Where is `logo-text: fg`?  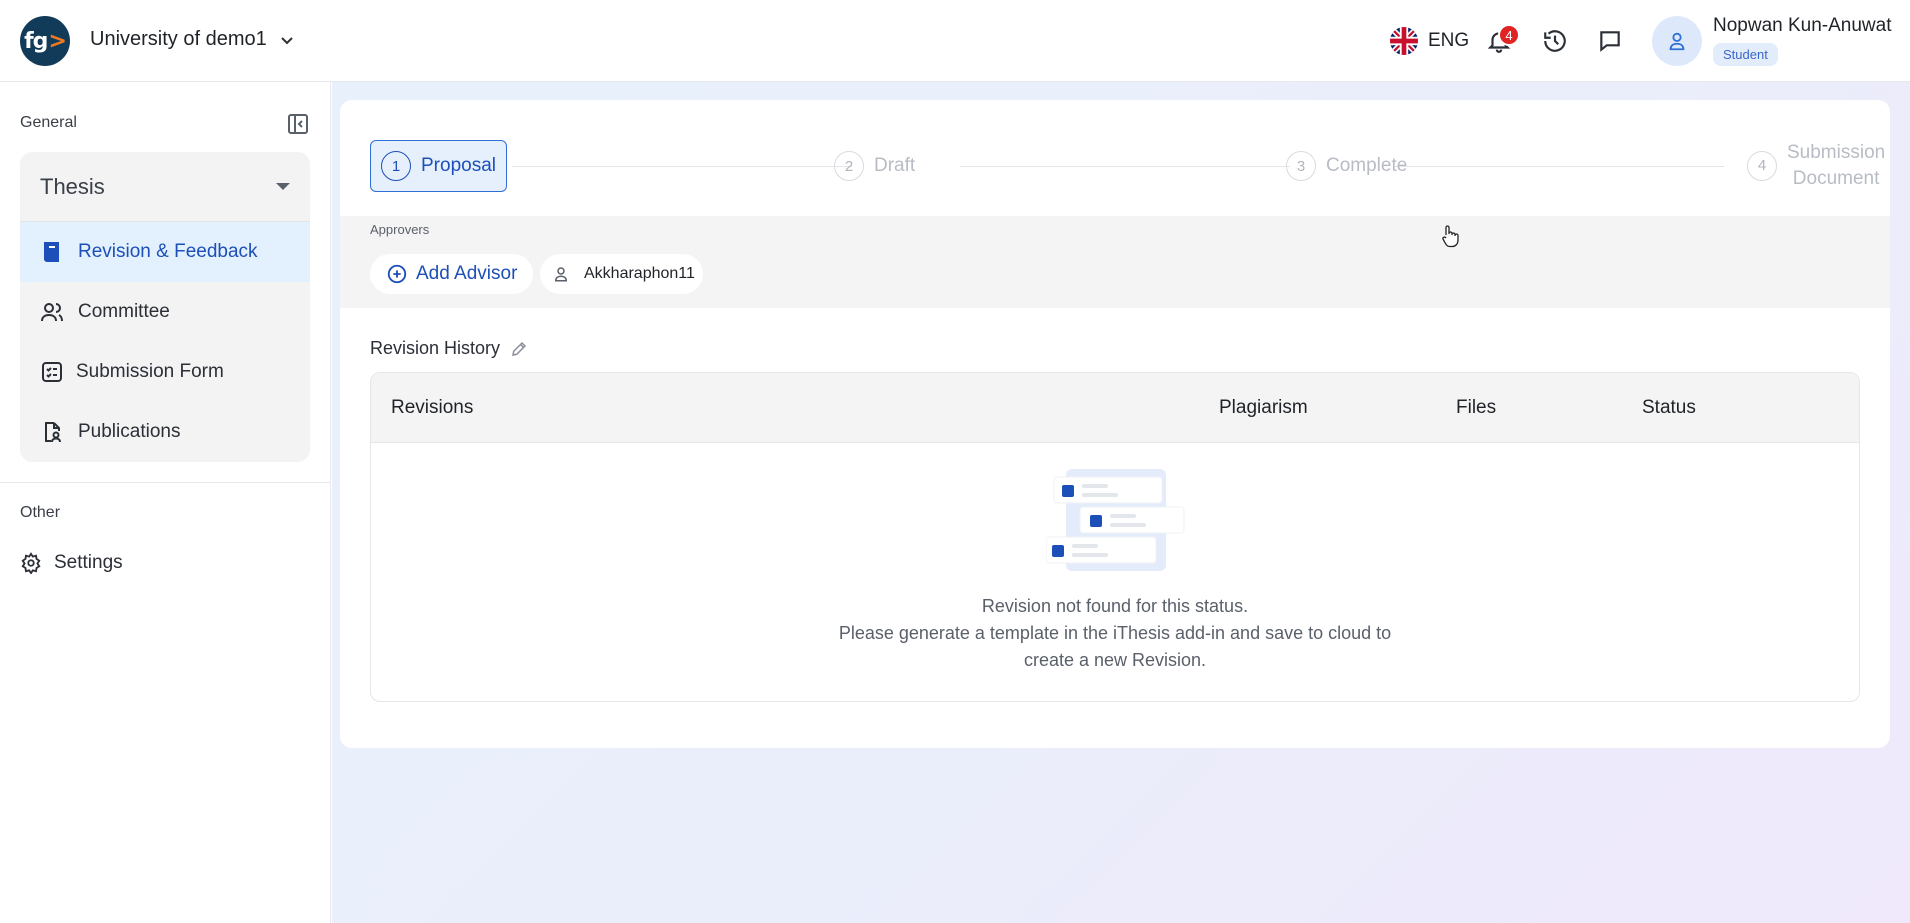 logo-text: fg is located at coordinates (36, 41).